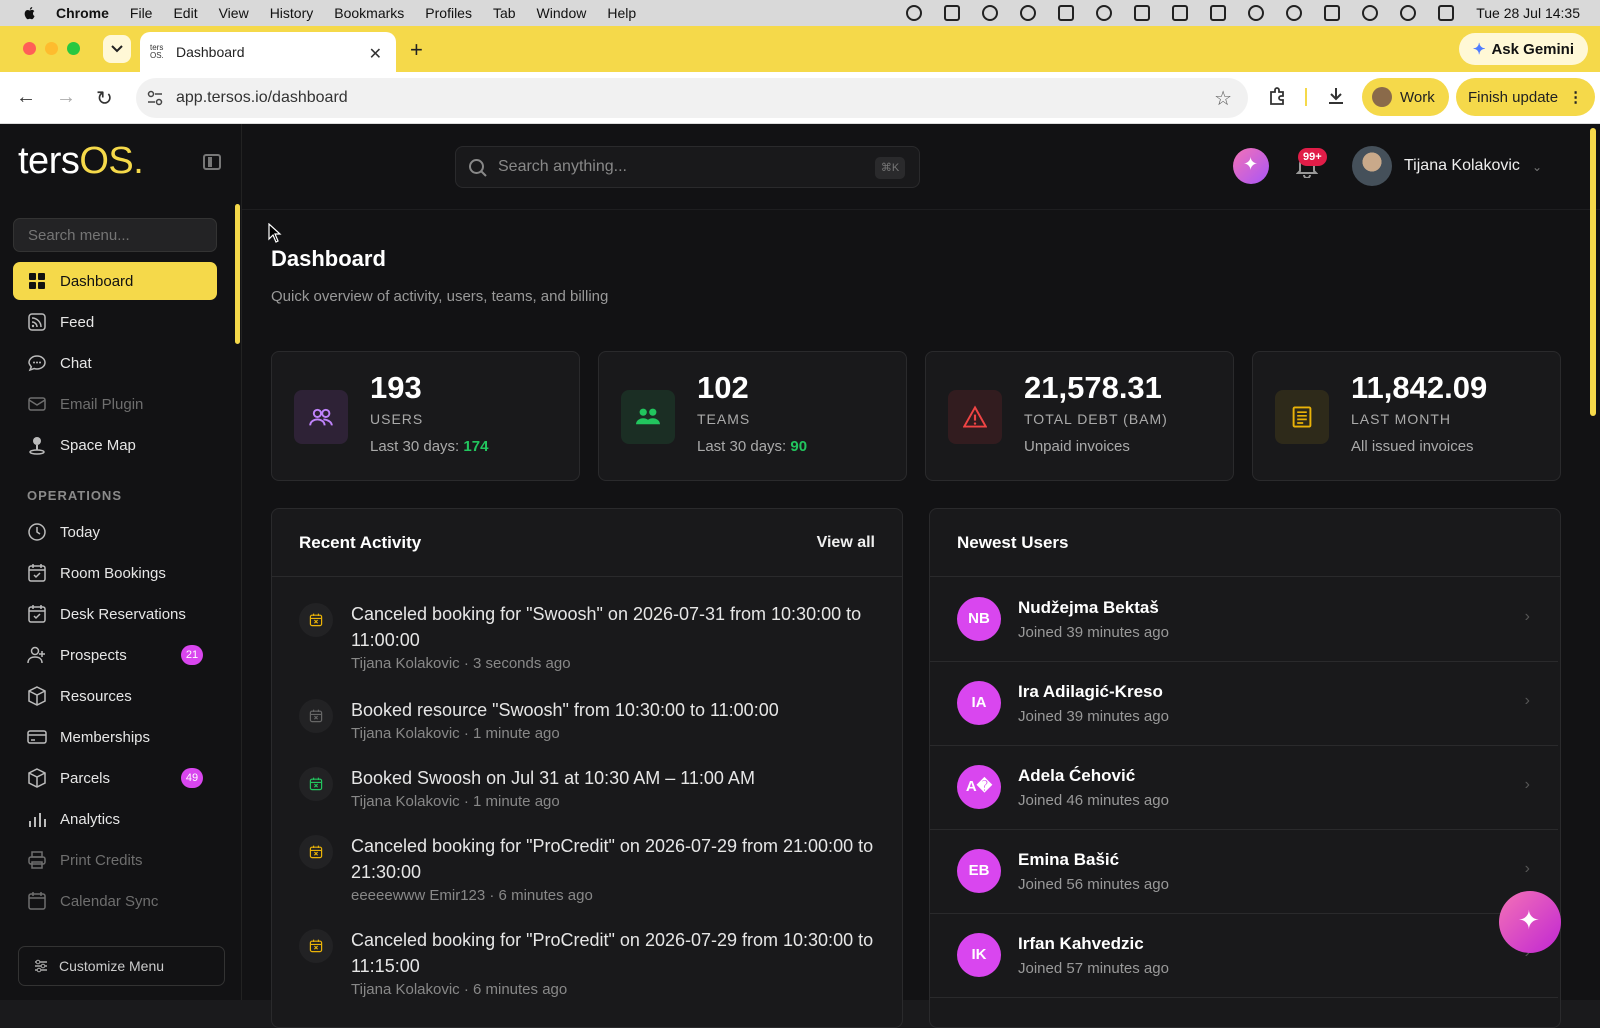  I want to click on site-info-icon, so click(155, 98).